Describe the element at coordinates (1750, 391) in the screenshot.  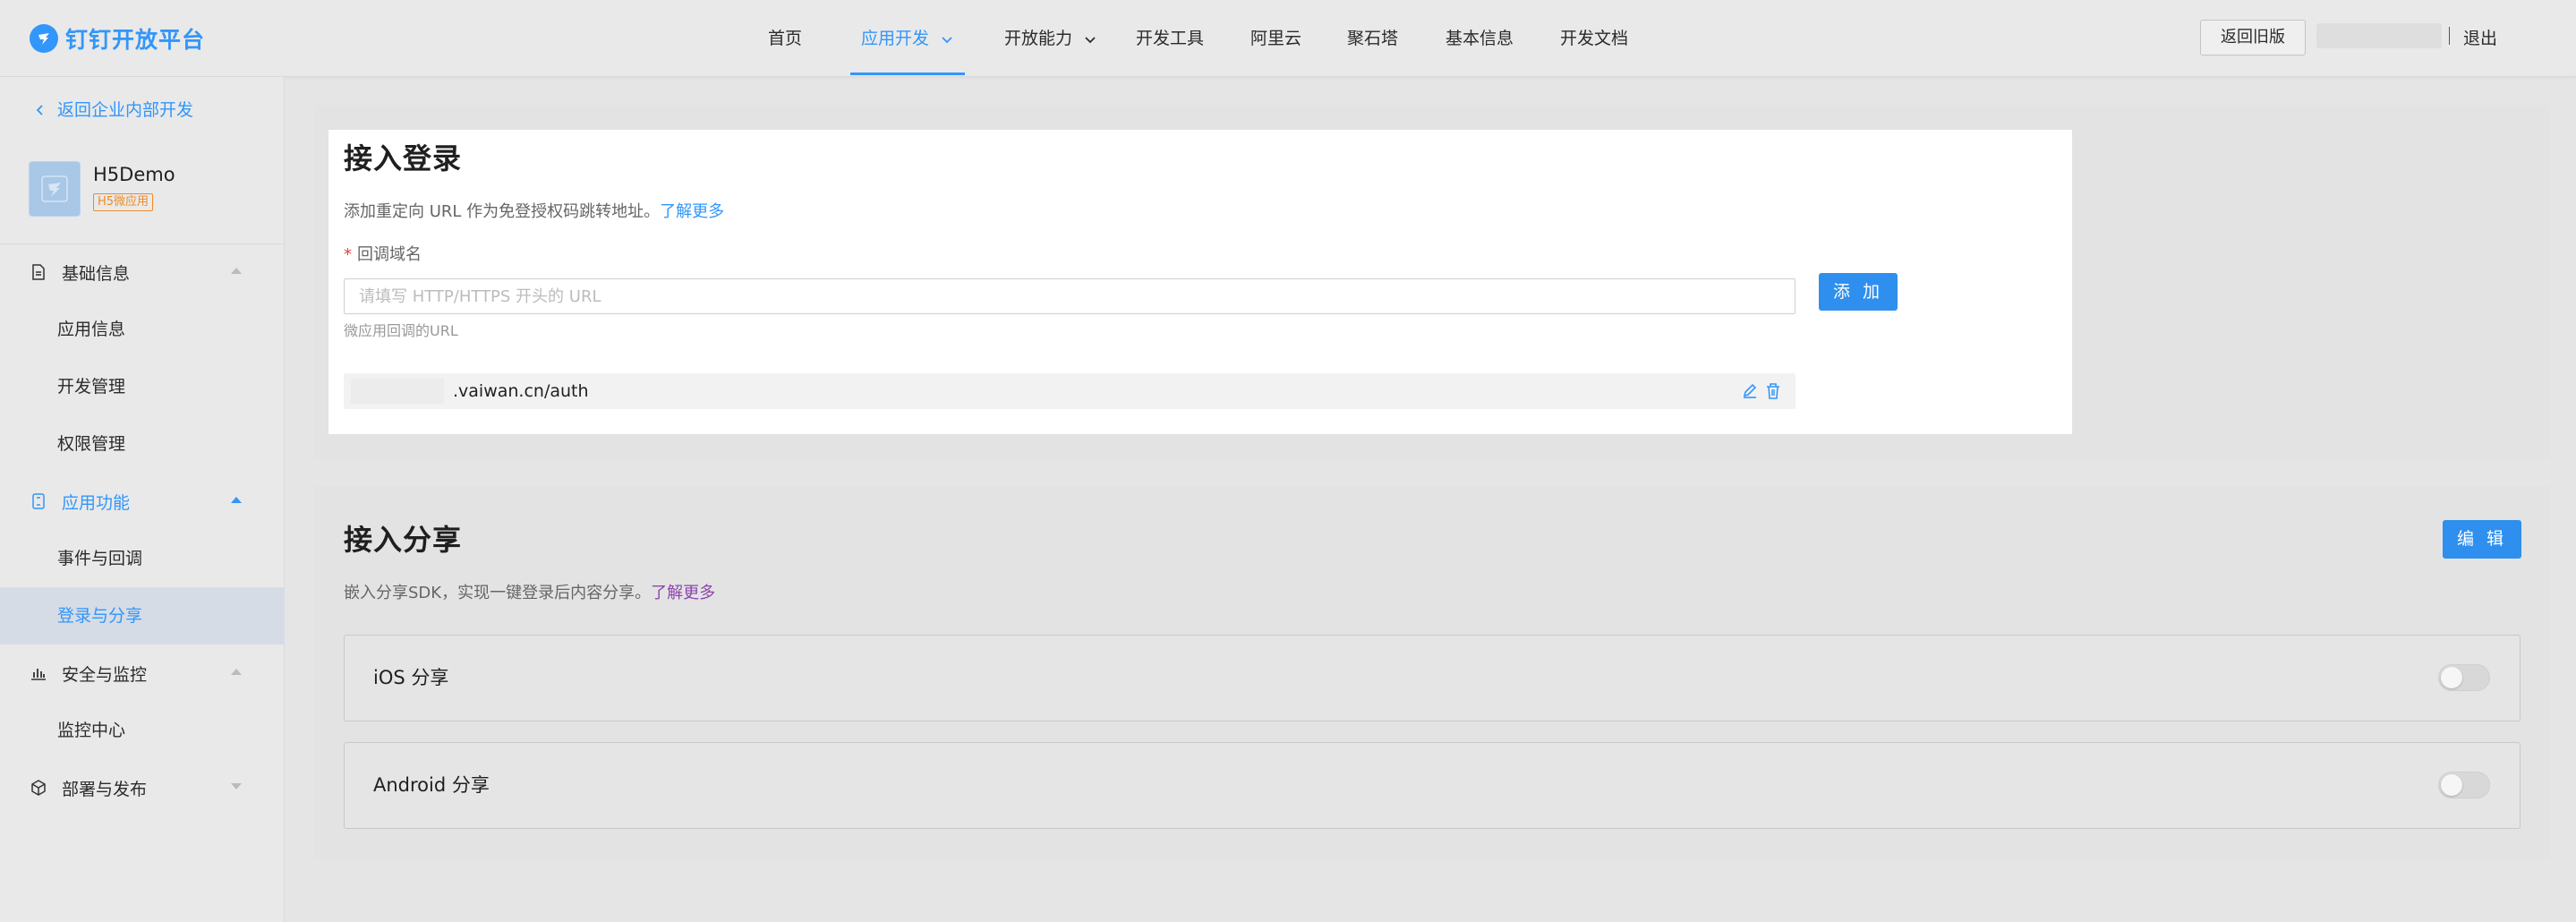
I see `edit-icon` at that location.